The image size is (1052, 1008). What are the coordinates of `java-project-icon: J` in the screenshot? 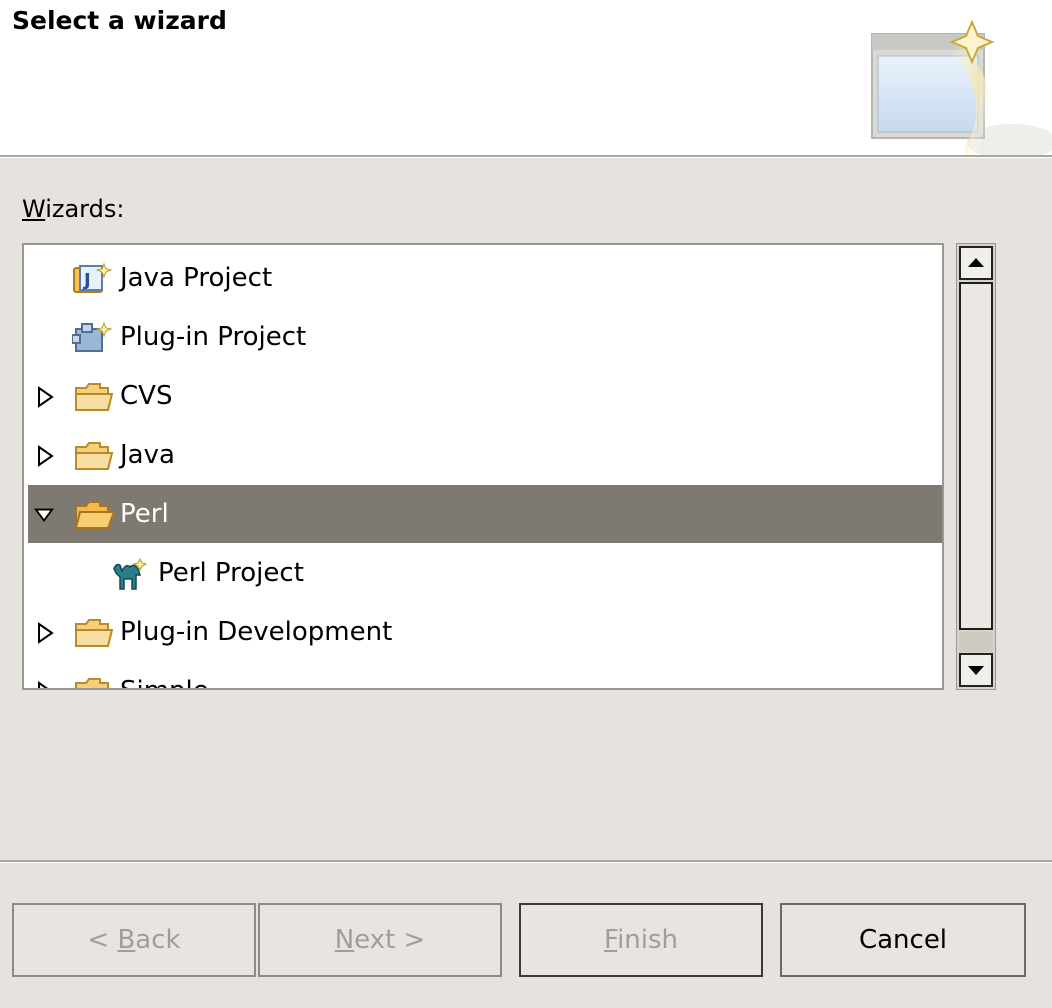 It's located at (92, 277).